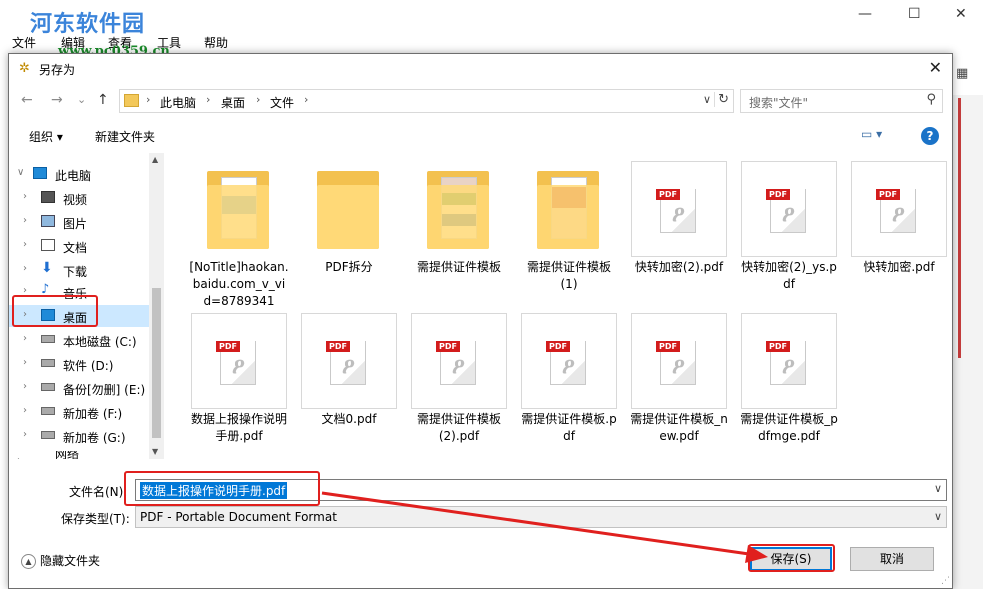  What do you see at coordinates (27, 100) in the screenshot?
I see `back-icon: ←` at bounding box center [27, 100].